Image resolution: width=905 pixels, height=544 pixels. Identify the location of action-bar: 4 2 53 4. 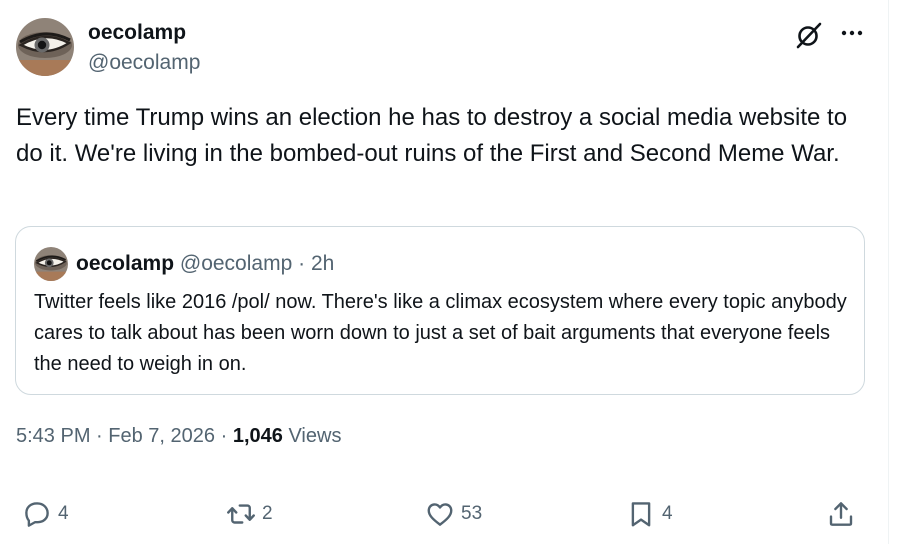
(452, 514).